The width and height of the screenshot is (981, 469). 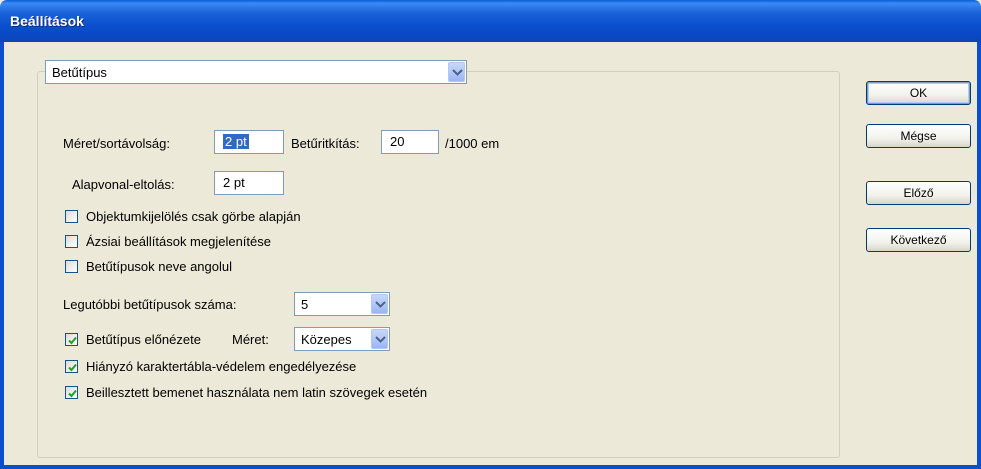 What do you see at coordinates (178, 241) in the screenshot?
I see `asian-options-label: Ázsiai beállítások megjelenítése` at bounding box center [178, 241].